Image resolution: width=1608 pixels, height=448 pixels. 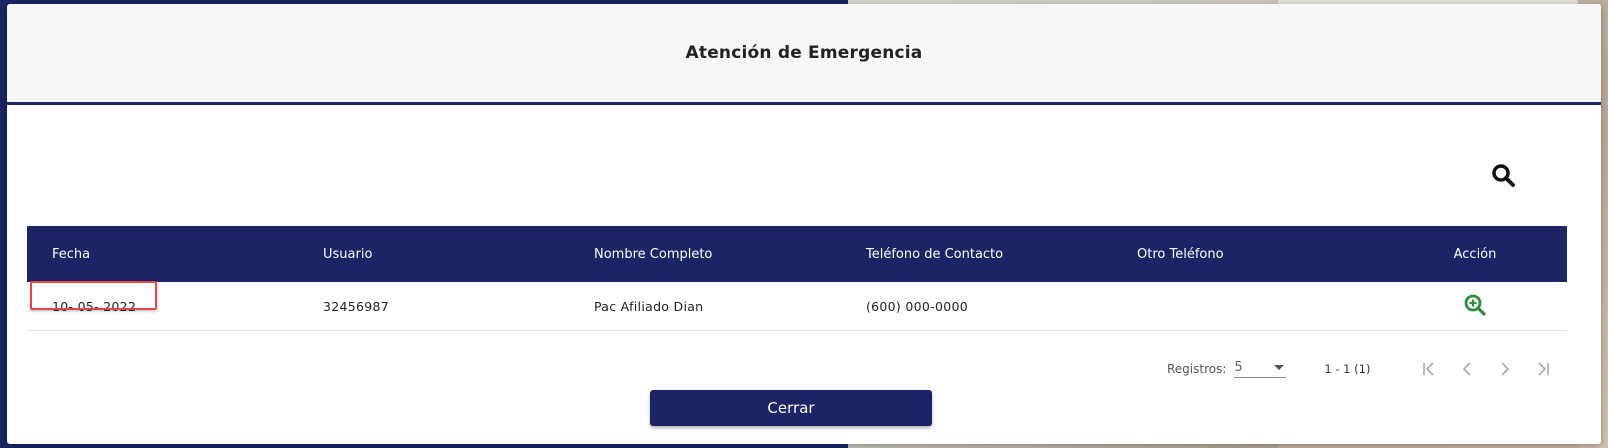 What do you see at coordinates (1347, 369) in the screenshot?
I see `page-range: 1 - 1 (1)` at bounding box center [1347, 369].